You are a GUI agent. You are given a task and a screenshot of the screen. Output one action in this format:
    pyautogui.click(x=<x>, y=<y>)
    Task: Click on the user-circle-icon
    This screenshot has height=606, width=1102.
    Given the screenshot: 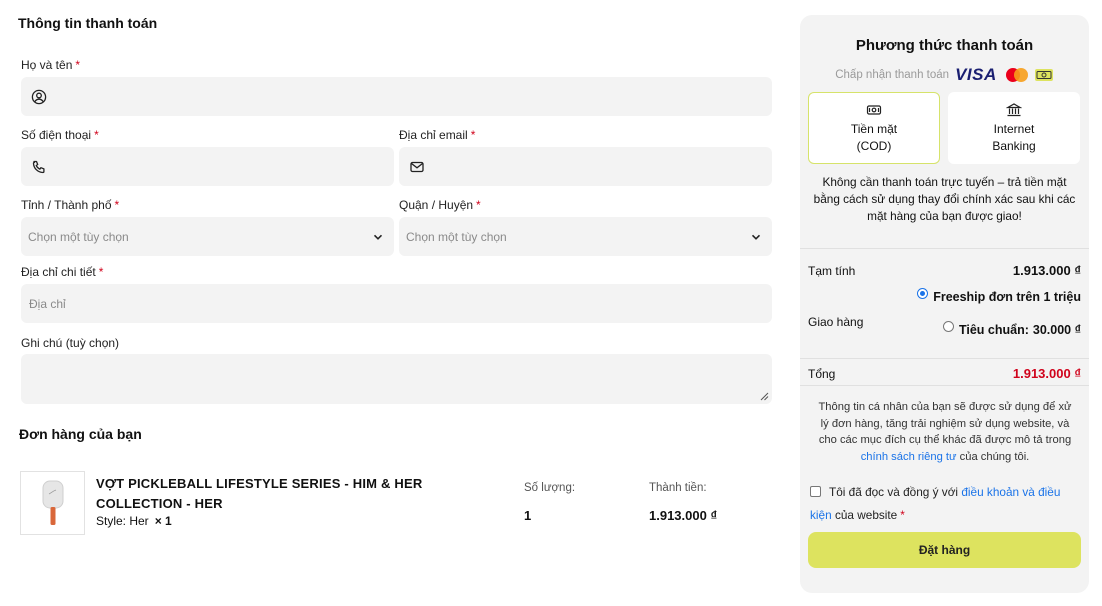 What is the action you would take?
    pyautogui.click(x=39, y=97)
    